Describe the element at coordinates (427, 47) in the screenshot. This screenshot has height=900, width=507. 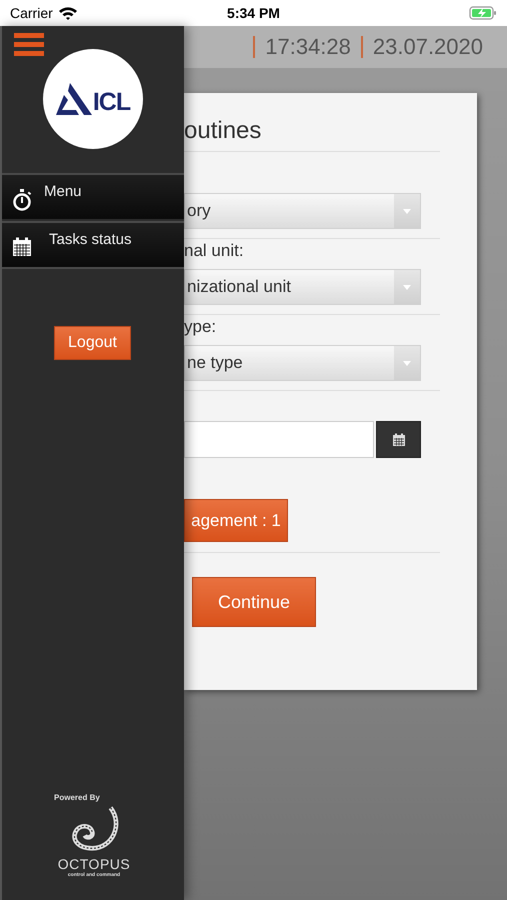
I see `header-date: 23.07.2020` at that location.